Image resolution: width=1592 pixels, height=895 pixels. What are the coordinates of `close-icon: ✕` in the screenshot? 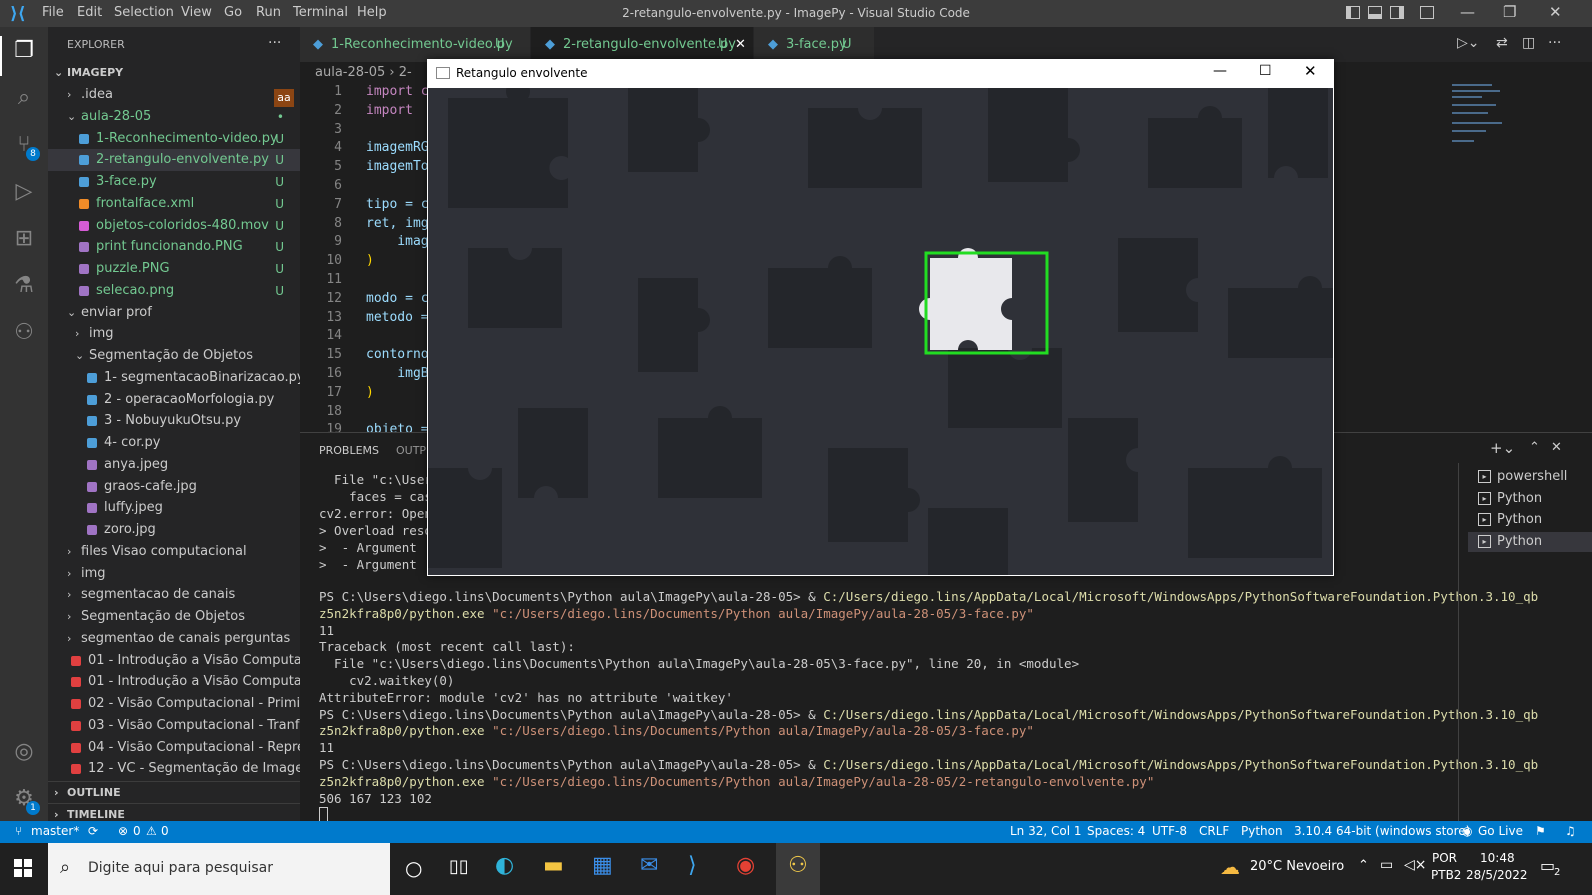 It's located at (1555, 12).